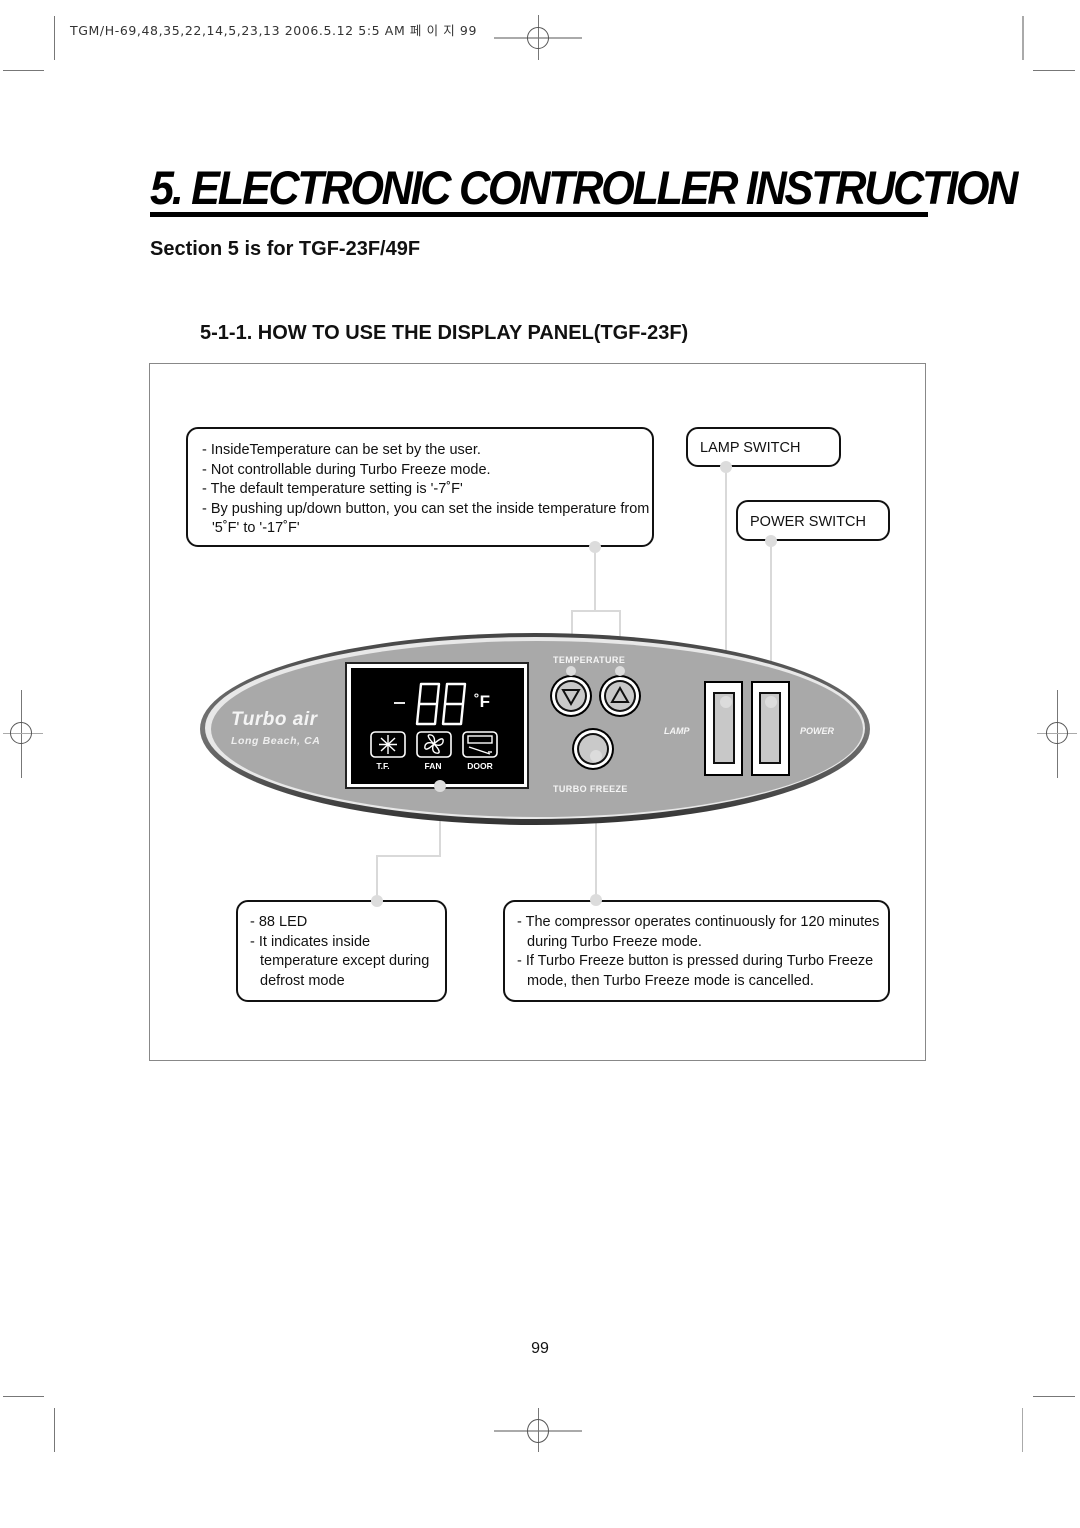  What do you see at coordinates (274, 719) in the screenshot?
I see `brand-logo: Turbo air` at bounding box center [274, 719].